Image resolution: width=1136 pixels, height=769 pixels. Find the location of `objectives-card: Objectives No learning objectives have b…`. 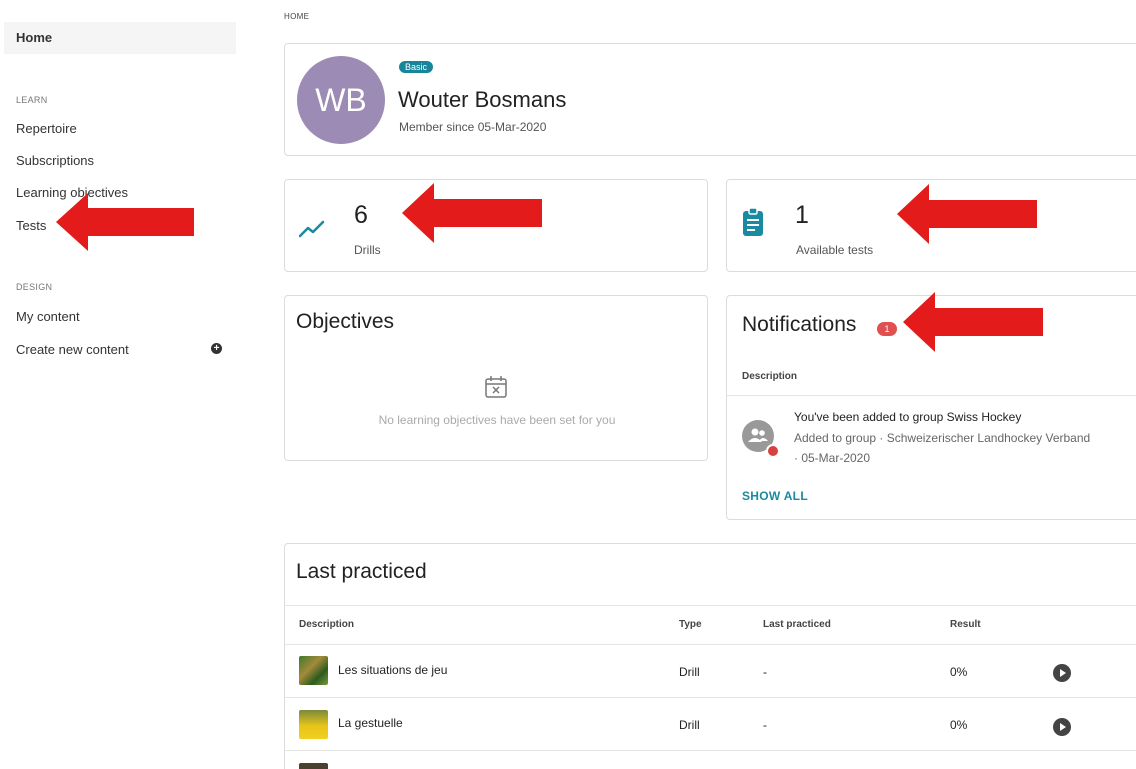

objectives-card: Objectives No learning objectives have b… is located at coordinates (496, 378).